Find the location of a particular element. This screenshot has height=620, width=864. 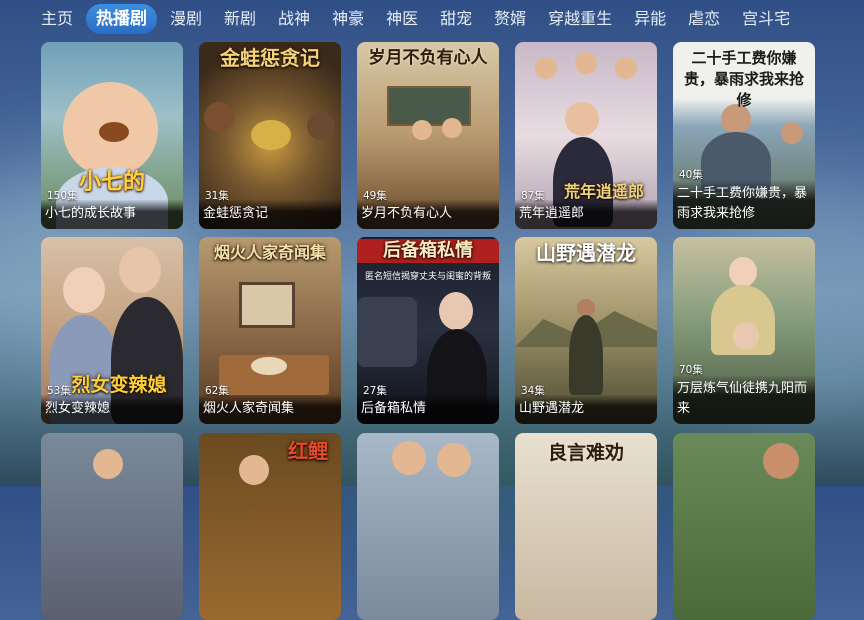

tab-hot: 热播剧 is located at coordinates (122, 19).